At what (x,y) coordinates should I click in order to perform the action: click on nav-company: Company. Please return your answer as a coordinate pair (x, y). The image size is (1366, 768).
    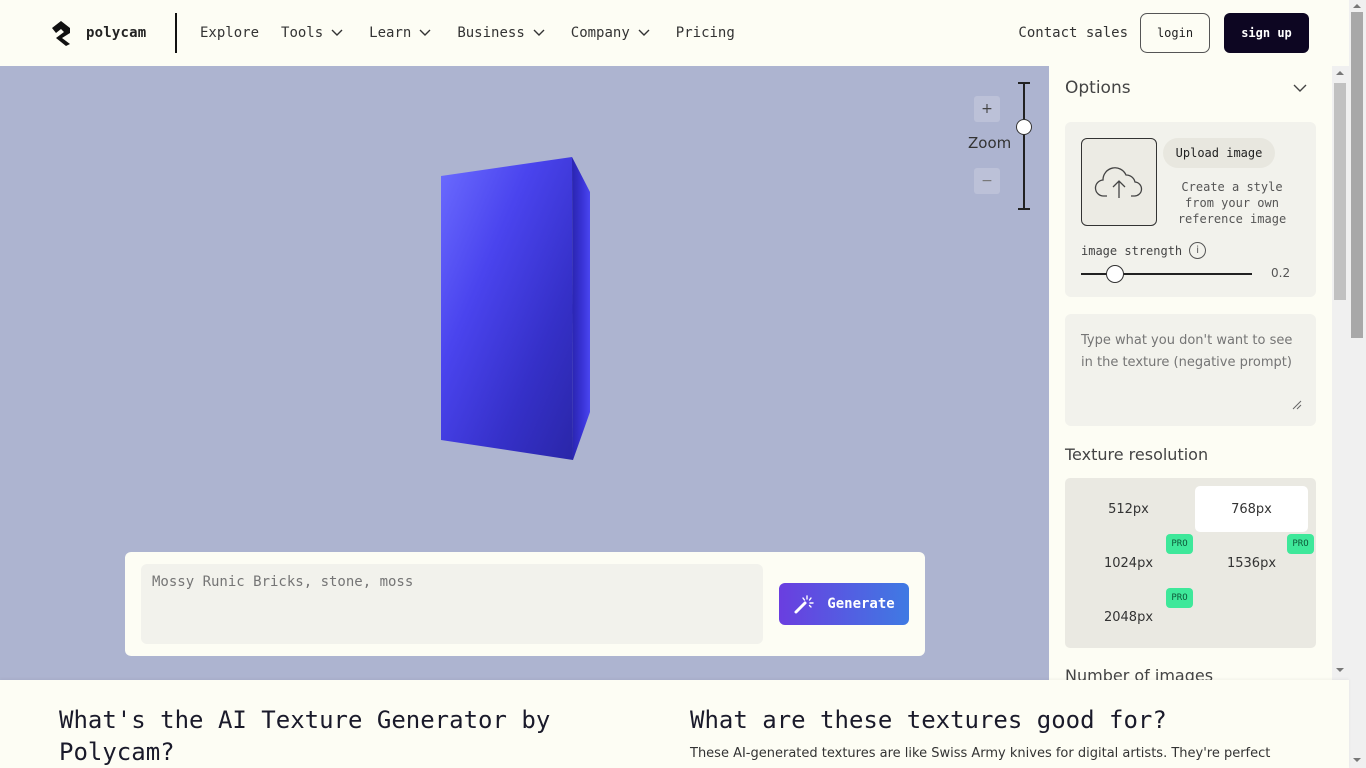
    Looking at the image, I should click on (610, 33).